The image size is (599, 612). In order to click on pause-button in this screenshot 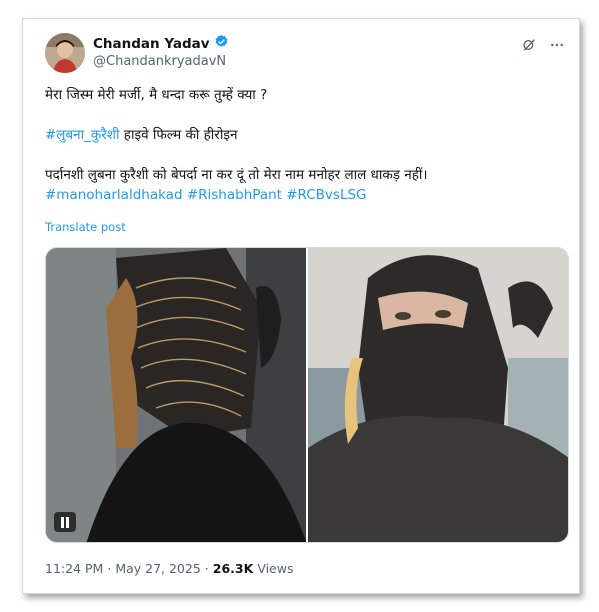, I will do `click(65, 522)`.